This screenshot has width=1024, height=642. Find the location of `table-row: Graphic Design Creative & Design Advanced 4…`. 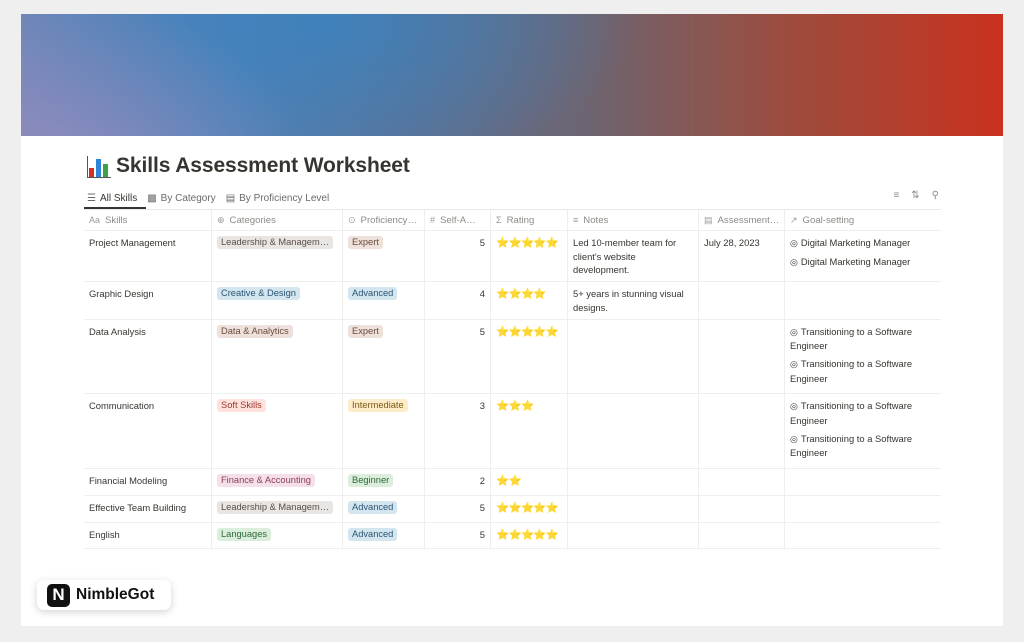

table-row: Graphic Design Creative & Design Advanced 4… is located at coordinates (512, 301).